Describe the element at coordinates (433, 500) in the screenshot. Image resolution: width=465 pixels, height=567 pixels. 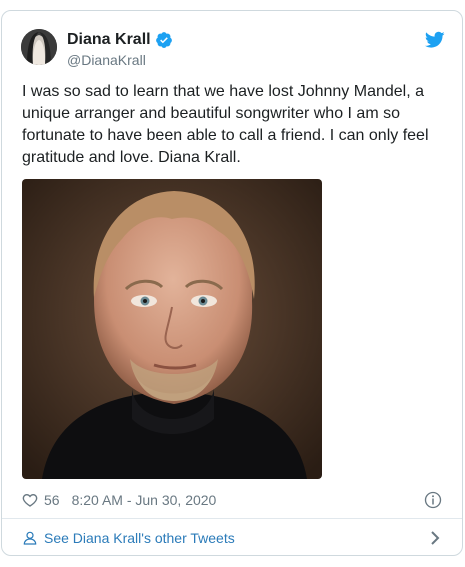
I see `info-icon` at that location.